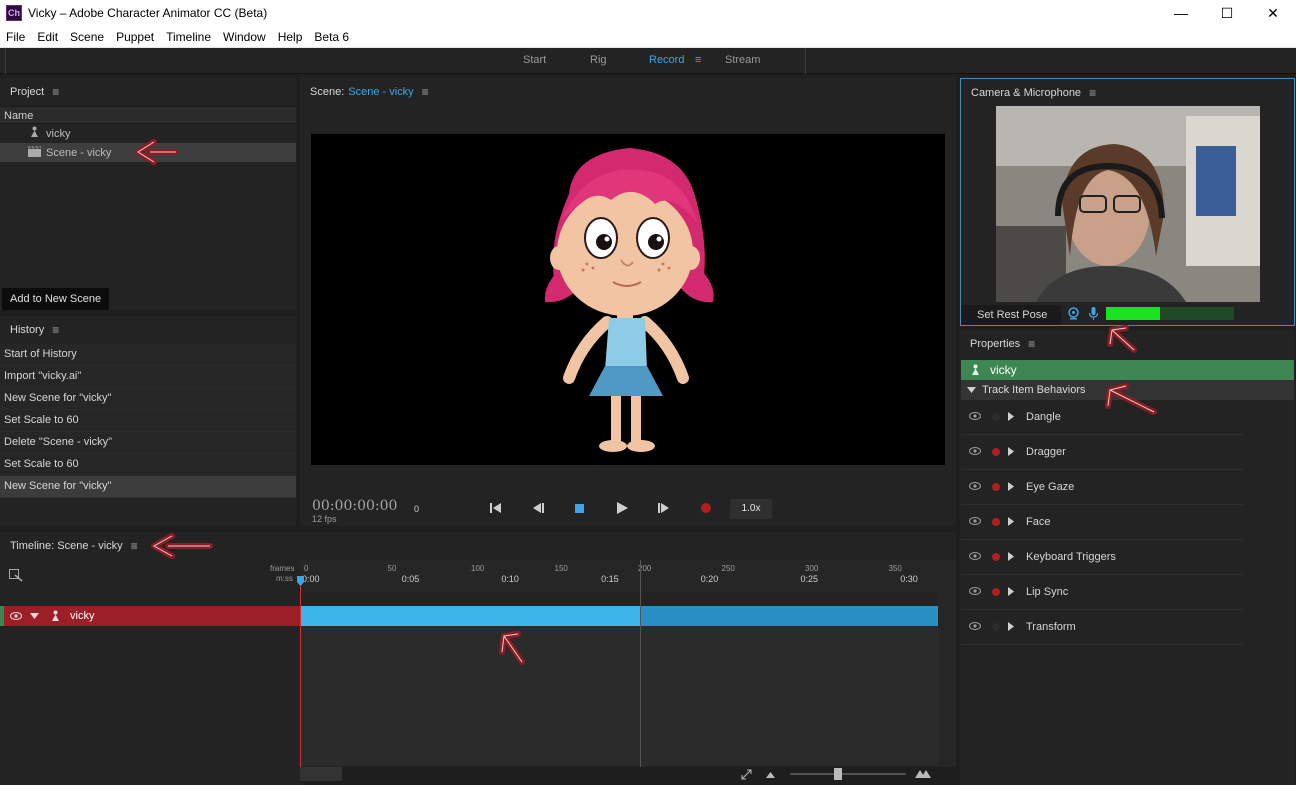  What do you see at coordinates (380, 92) in the screenshot?
I see `scene-name-link: Scene - vicky` at bounding box center [380, 92].